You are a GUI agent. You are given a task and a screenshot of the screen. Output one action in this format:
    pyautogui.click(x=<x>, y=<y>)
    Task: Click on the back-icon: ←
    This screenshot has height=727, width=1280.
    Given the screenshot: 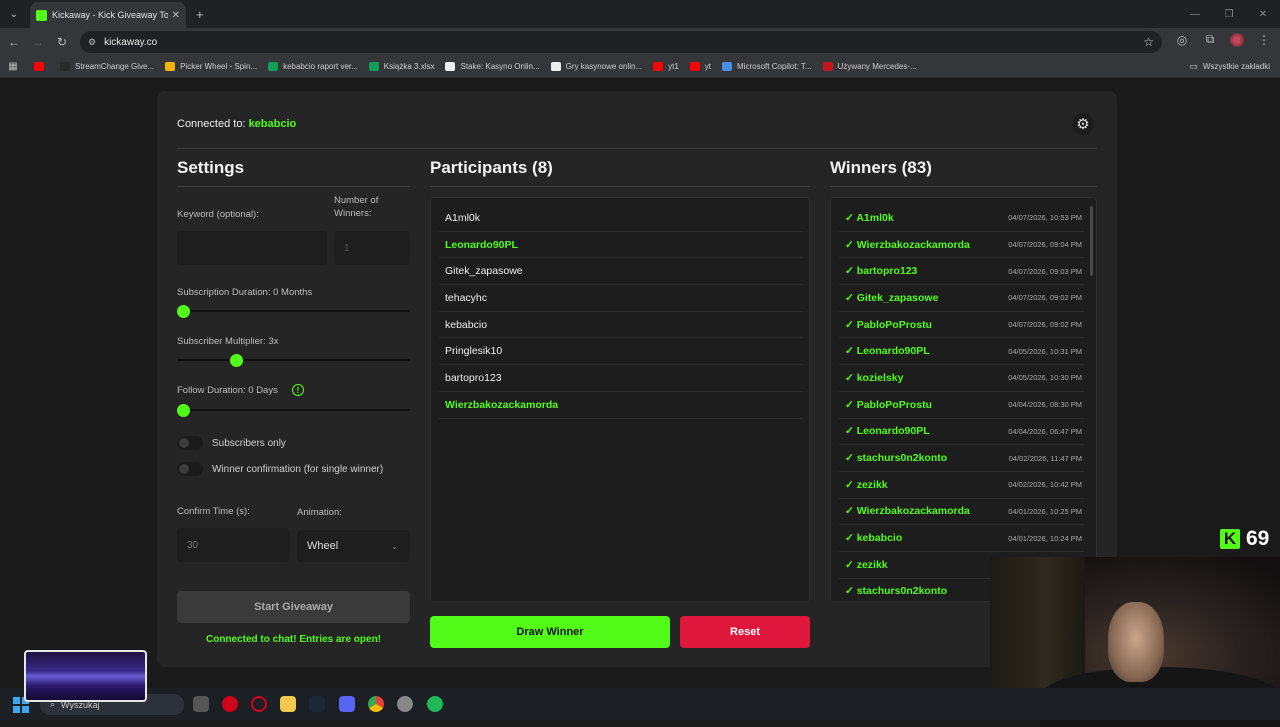 What is the action you would take?
    pyautogui.click(x=14, y=42)
    